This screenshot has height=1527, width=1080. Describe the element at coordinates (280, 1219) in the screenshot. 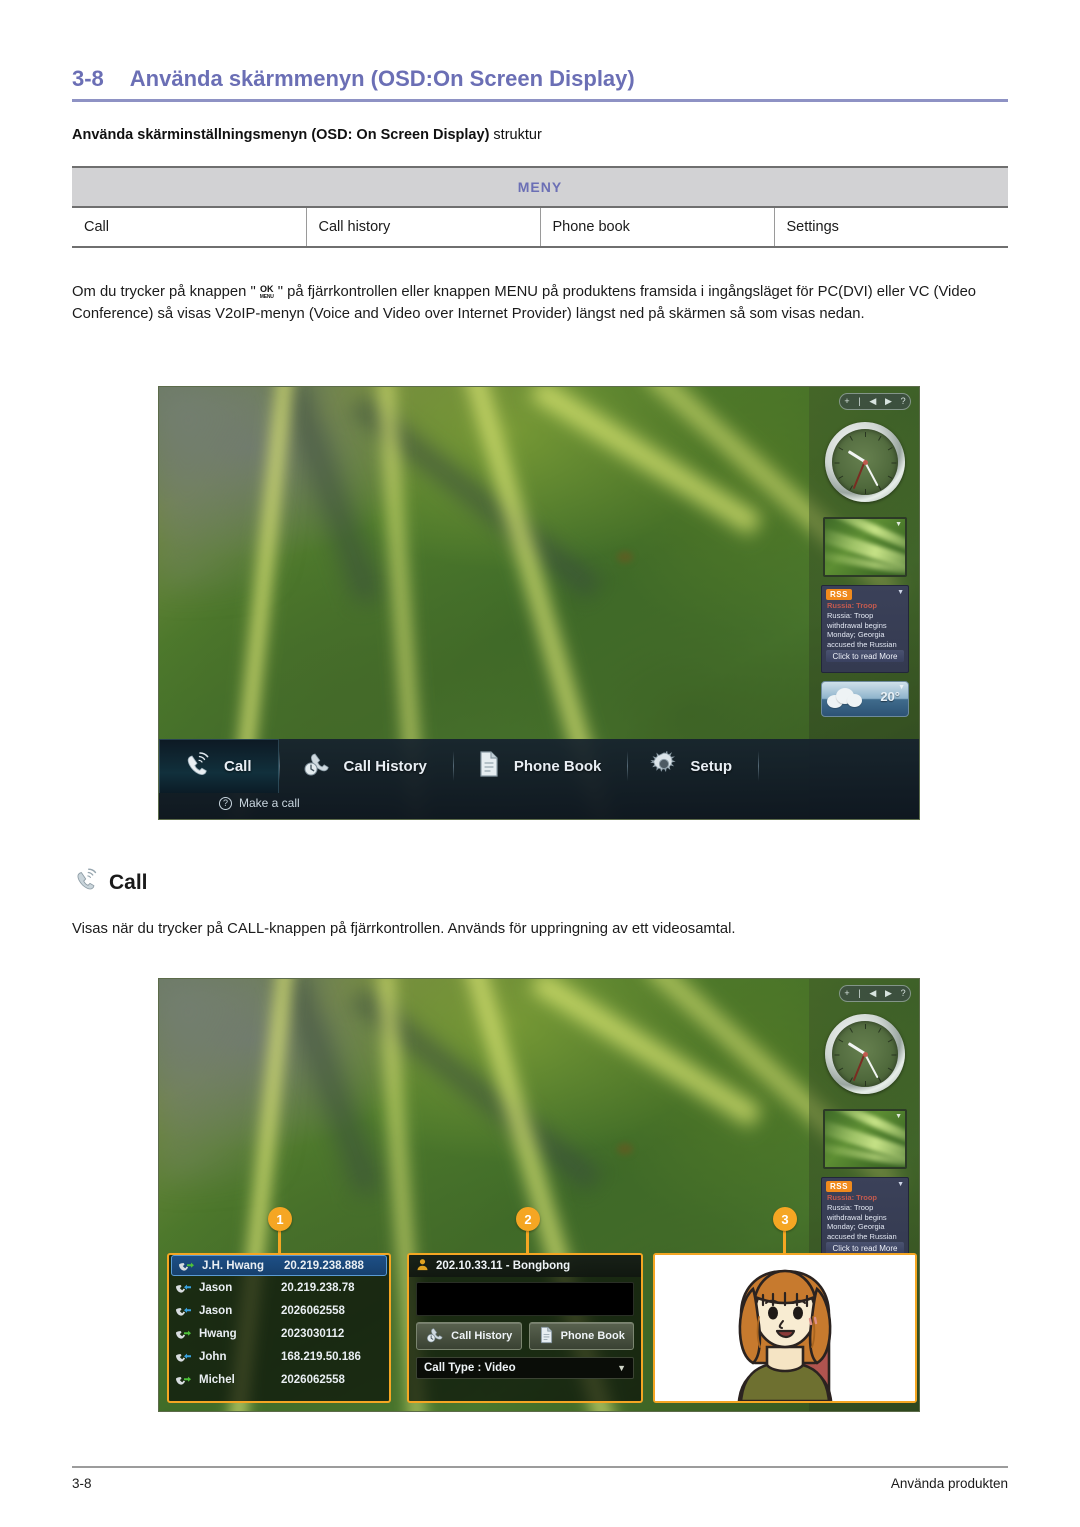

I see `callout-marker-1: 1` at that location.